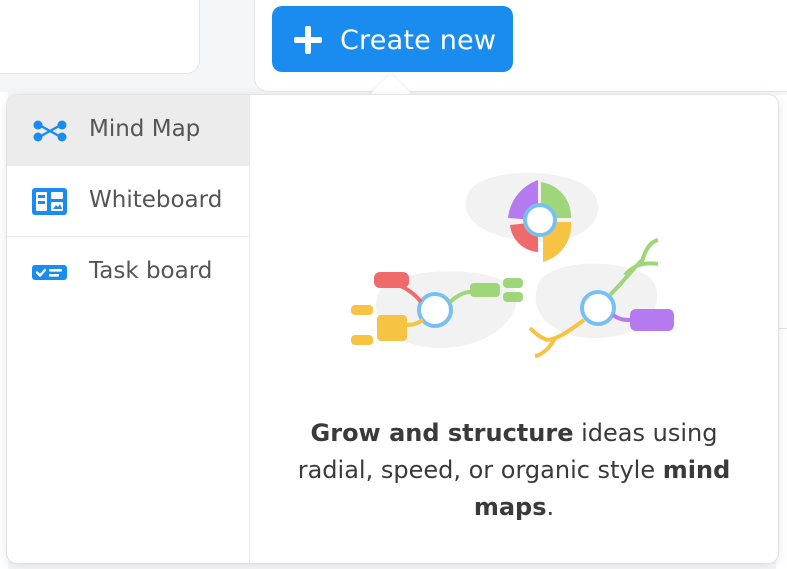 Image resolution: width=787 pixels, height=569 pixels. Describe the element at coordinates (145, 129) in the screenshot. I see `menu-item-label: Mind Map` at that location.